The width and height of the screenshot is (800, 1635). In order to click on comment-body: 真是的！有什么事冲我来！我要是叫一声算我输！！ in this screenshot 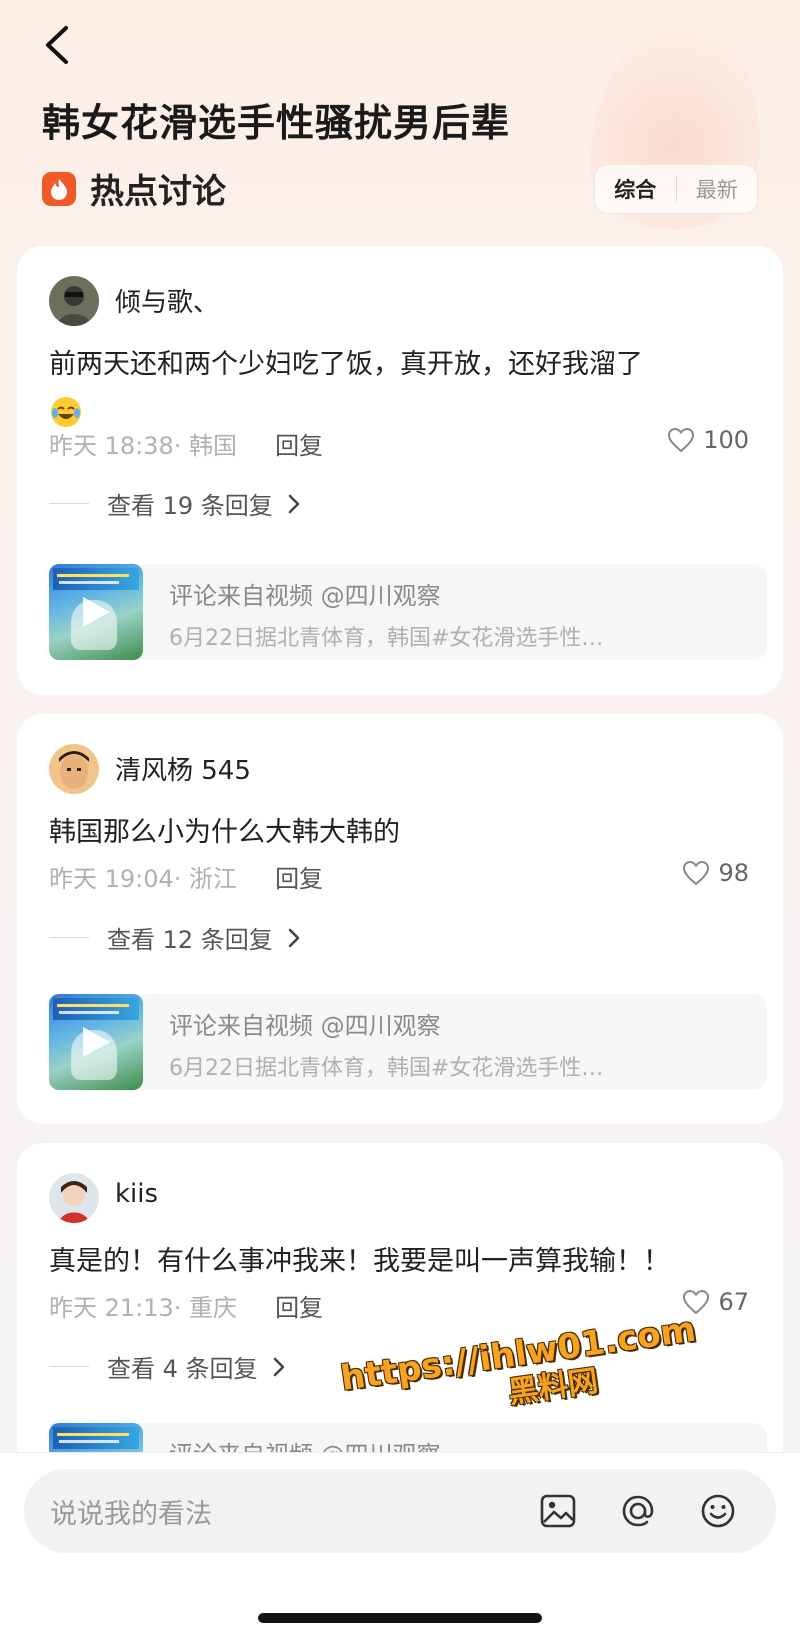, I will do `click(359, 1261)`.